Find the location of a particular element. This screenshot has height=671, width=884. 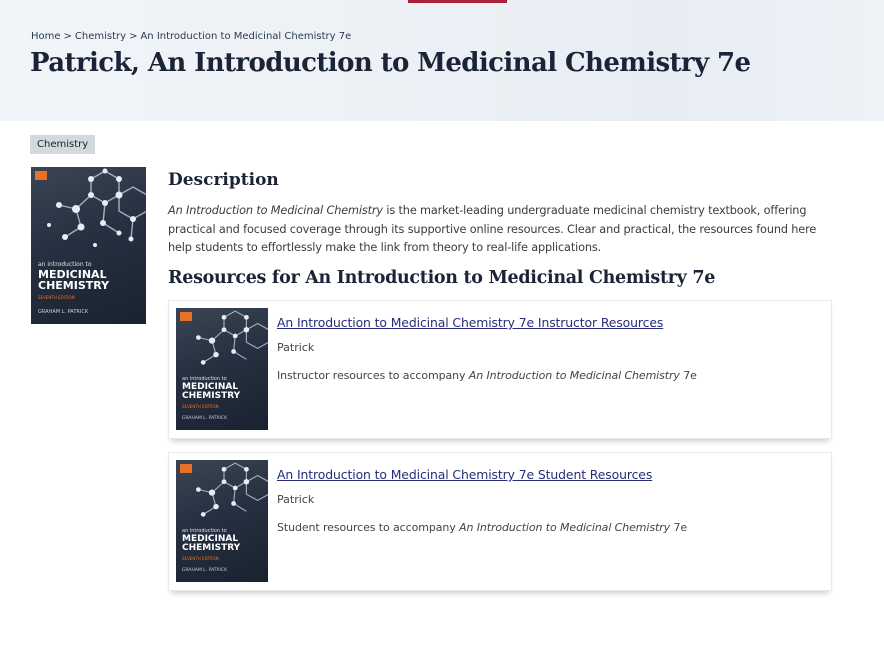

breadcrumb-home: Home is located at coordinates (46, 36).